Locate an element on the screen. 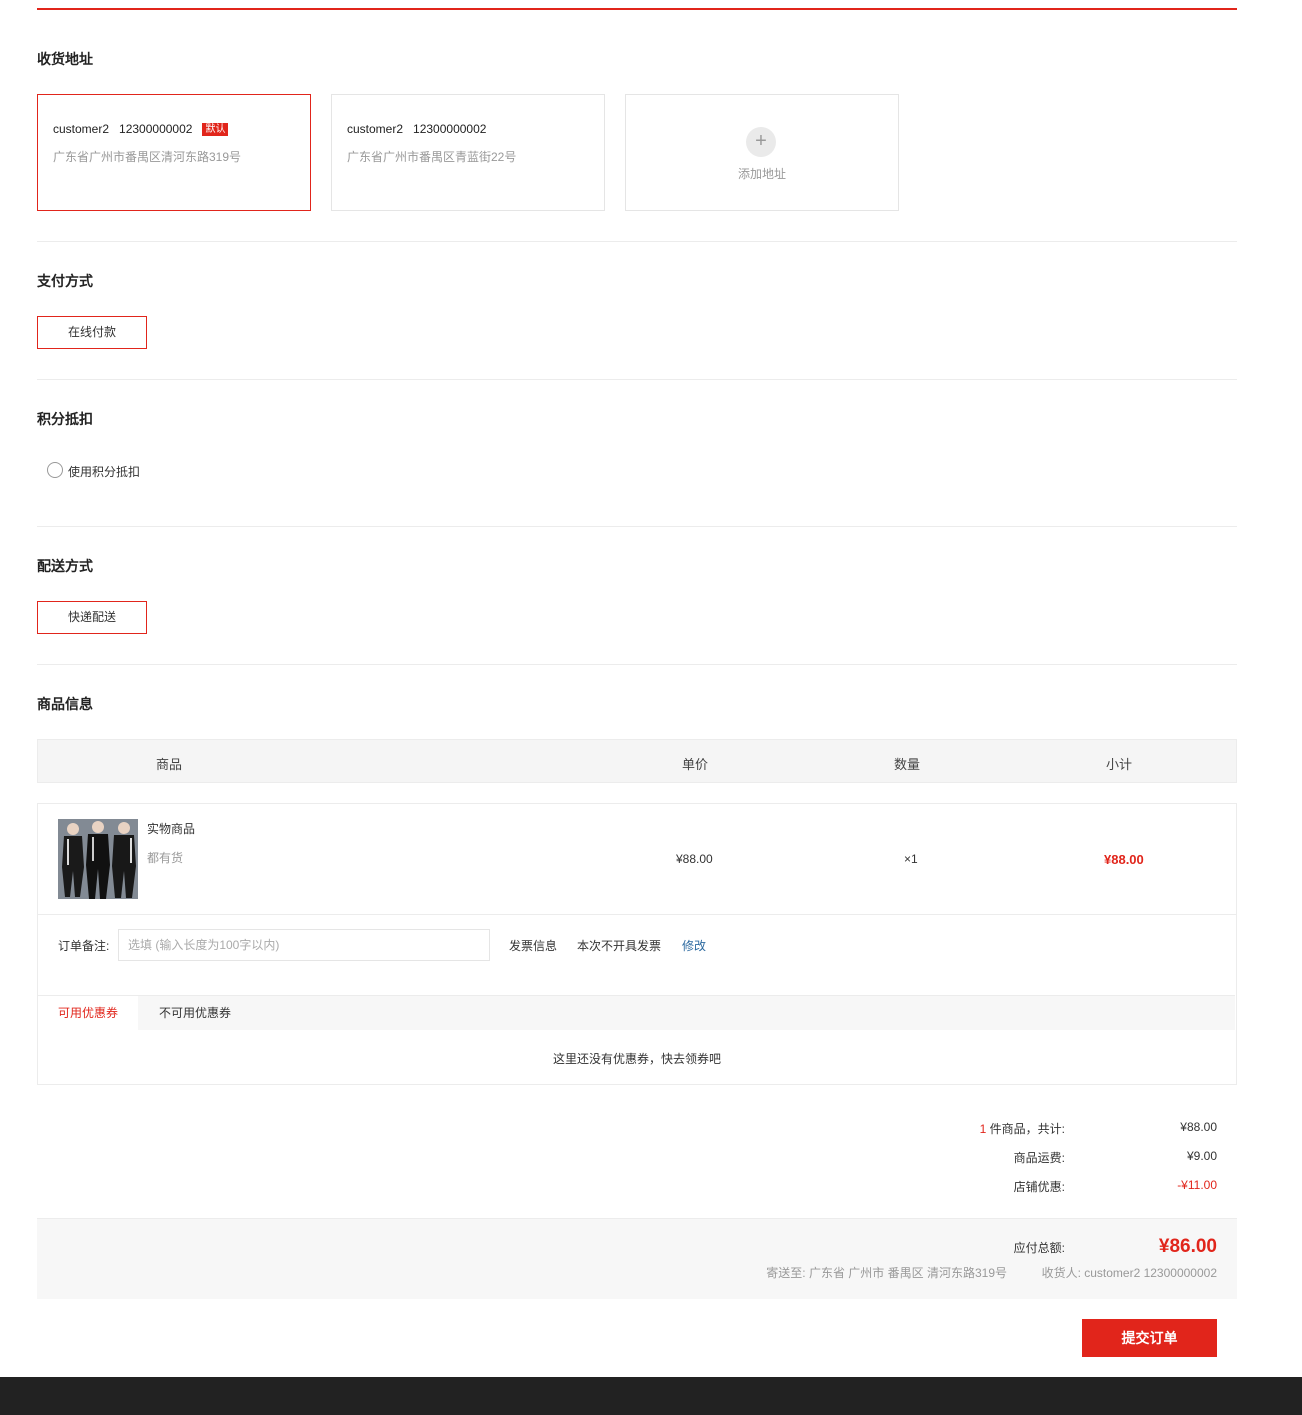  tab-available-coupons: 可用优惠券 is located at coordinates (88, 1013).